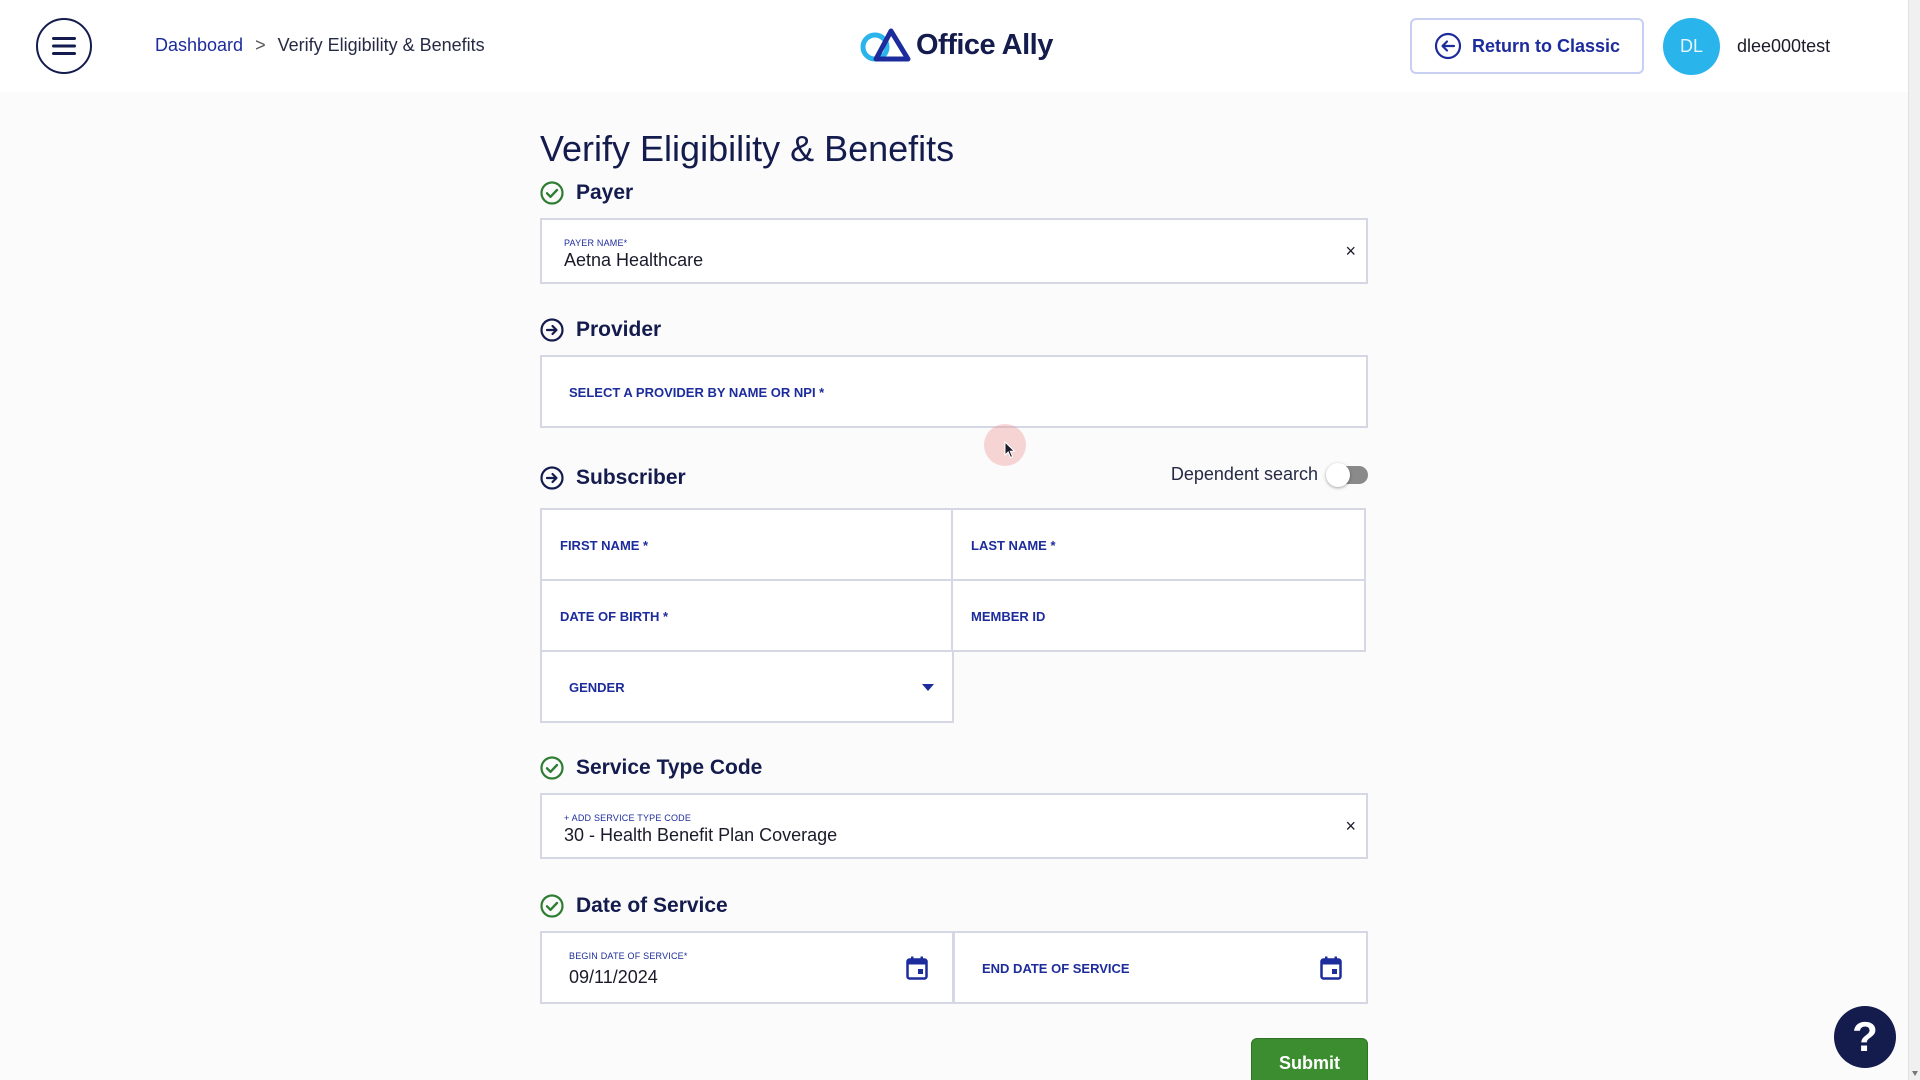 The height and width of the screenshot is (1080, 1920). I want to click on last-name-field: LAST NAME *, so click(1158, 544).